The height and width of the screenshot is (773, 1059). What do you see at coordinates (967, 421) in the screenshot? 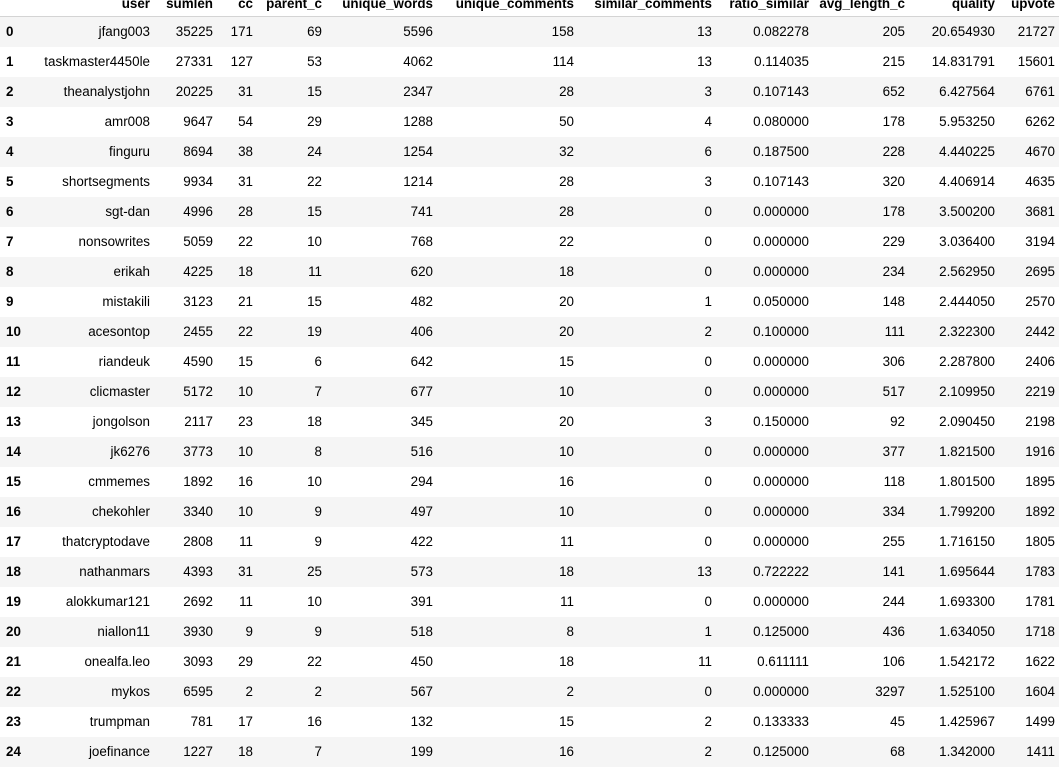
I see `cell-quality: 2.090450` at bounding box center [967, 421].